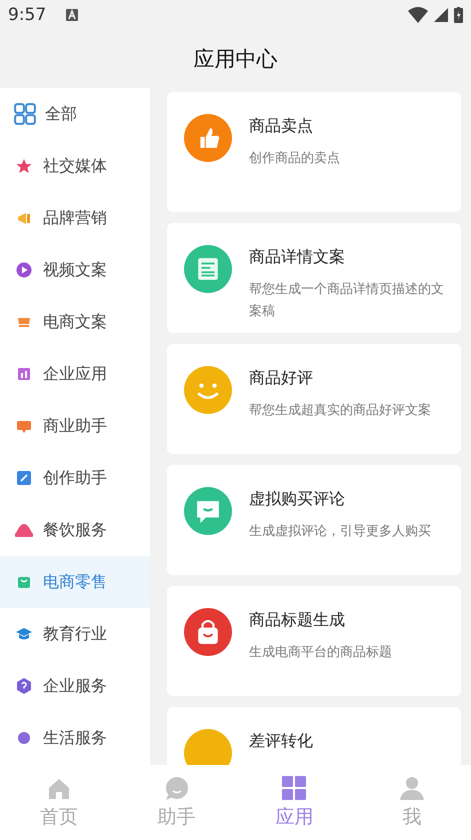 The height and width of the screenshot is (840, 471). What do you see at coordinates (208, 511) in the screenshot?
I see `chat-icon` at bounding box center [208, 511].